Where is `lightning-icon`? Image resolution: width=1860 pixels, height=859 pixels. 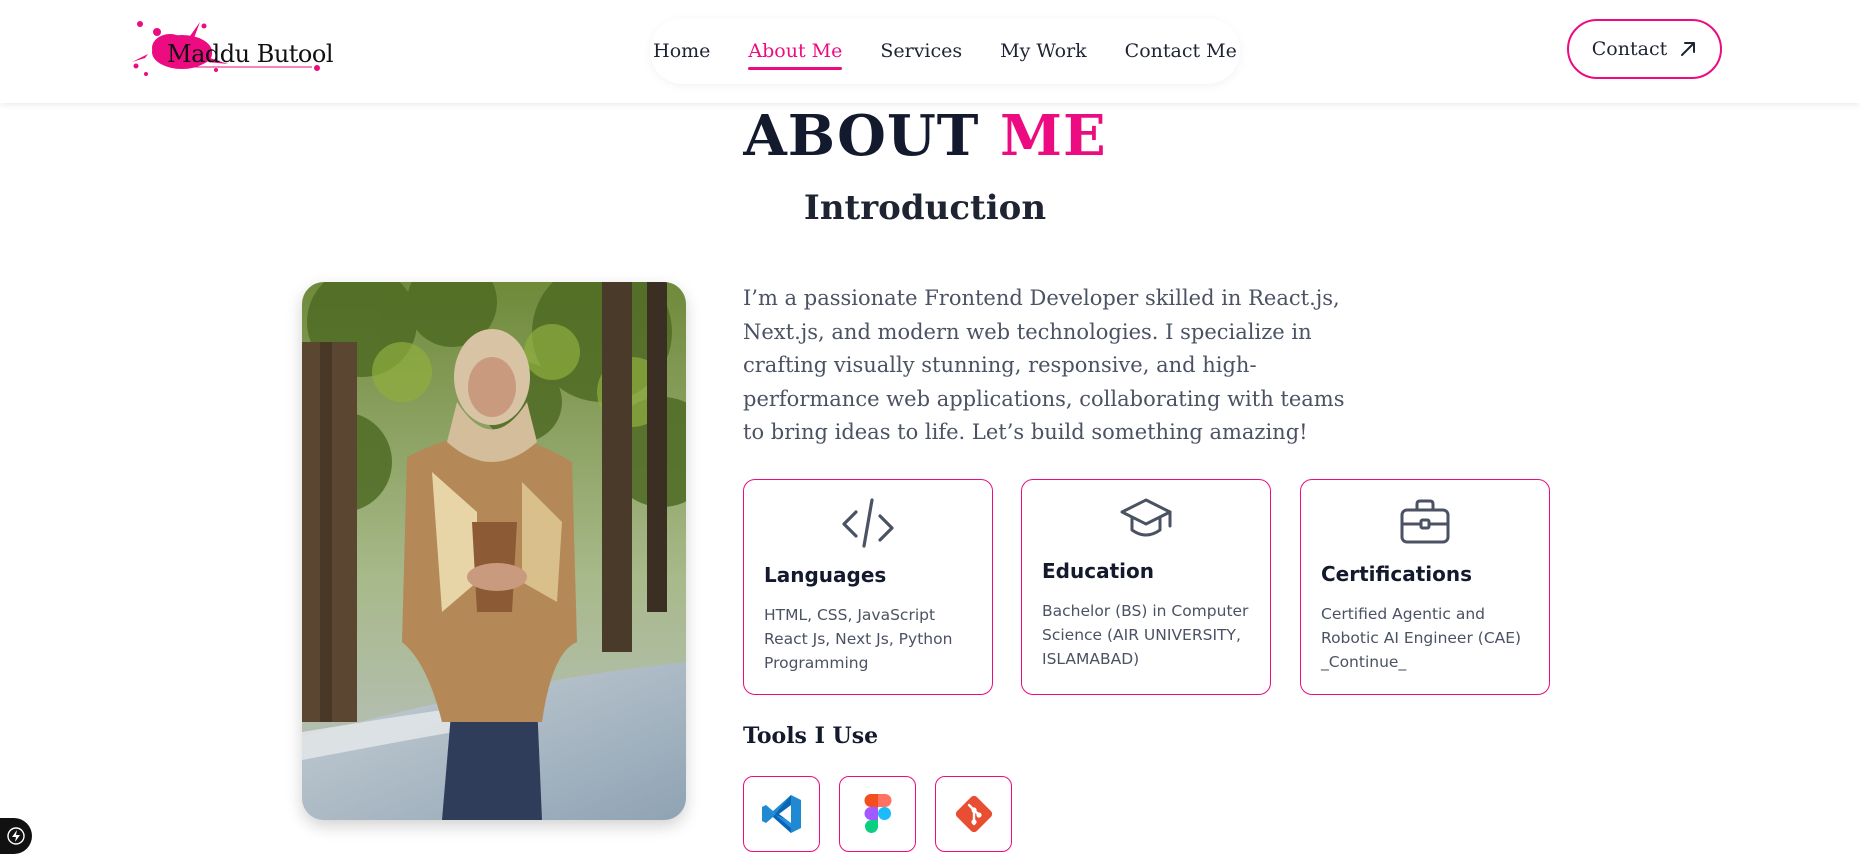
lightning-icon is located at coordinates (16, 836).